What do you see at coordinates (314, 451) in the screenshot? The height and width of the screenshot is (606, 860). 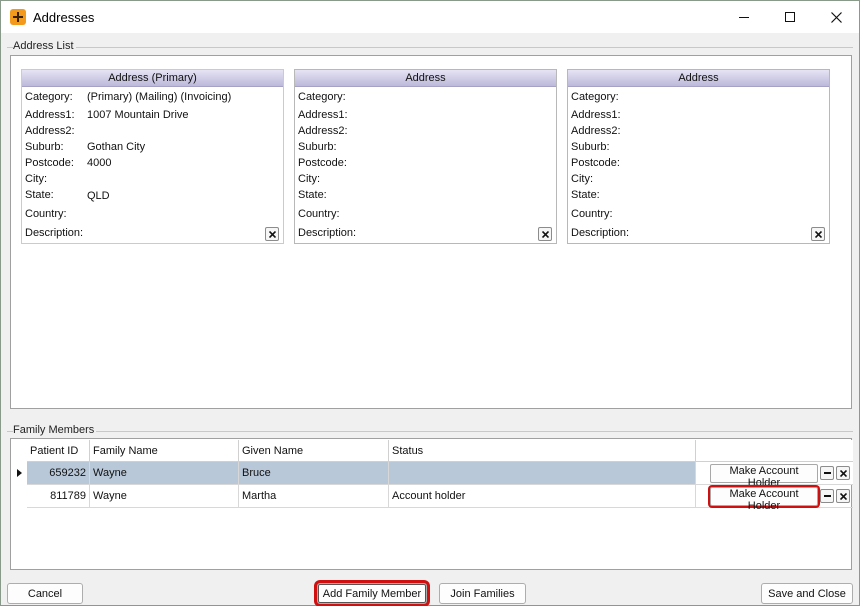 I see `column-header-given-name: Given Name` at bounding box center [314, 451].